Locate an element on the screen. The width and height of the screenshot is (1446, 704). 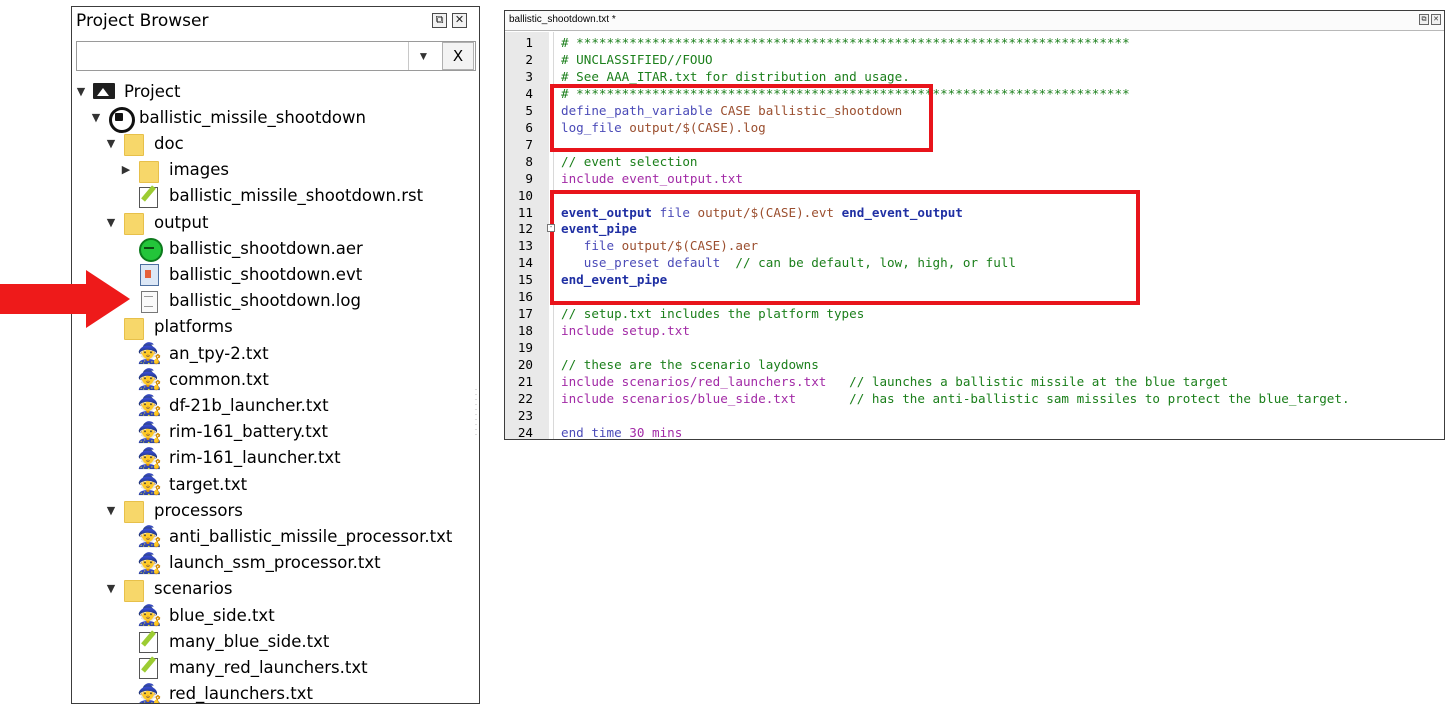
line-number: 1 is located at coordinates (529, 42).